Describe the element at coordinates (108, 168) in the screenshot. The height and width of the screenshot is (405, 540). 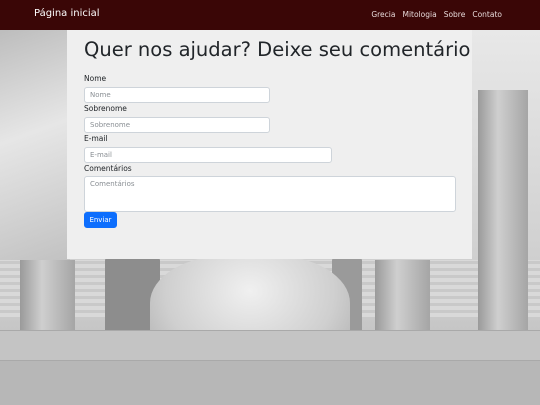
I see `comments-label: Comentários` at that location.